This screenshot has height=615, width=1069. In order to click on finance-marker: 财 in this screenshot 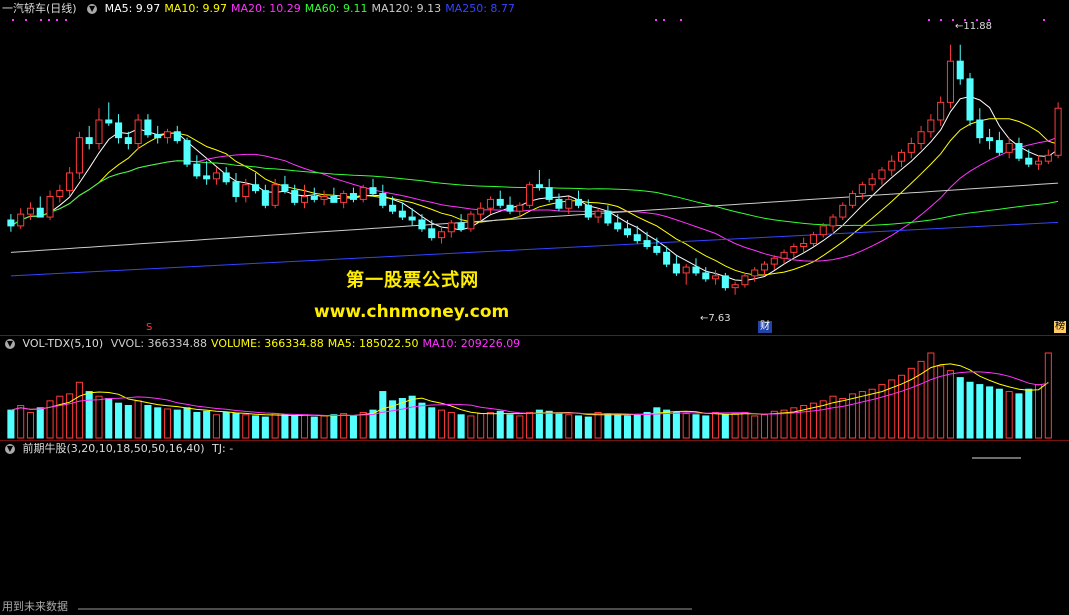, I will do `click(765, 327)`.